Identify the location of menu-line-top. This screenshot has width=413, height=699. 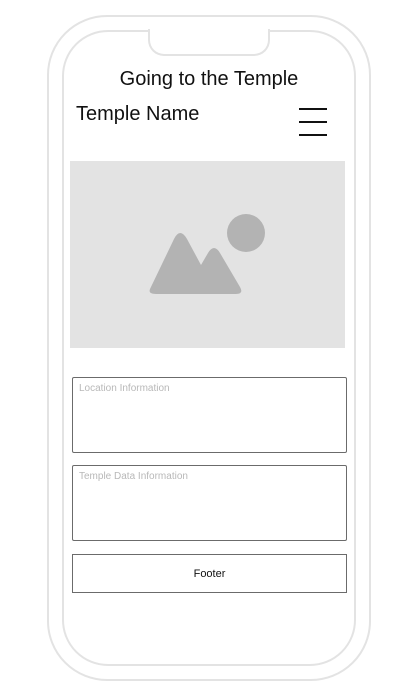
(313, 109).